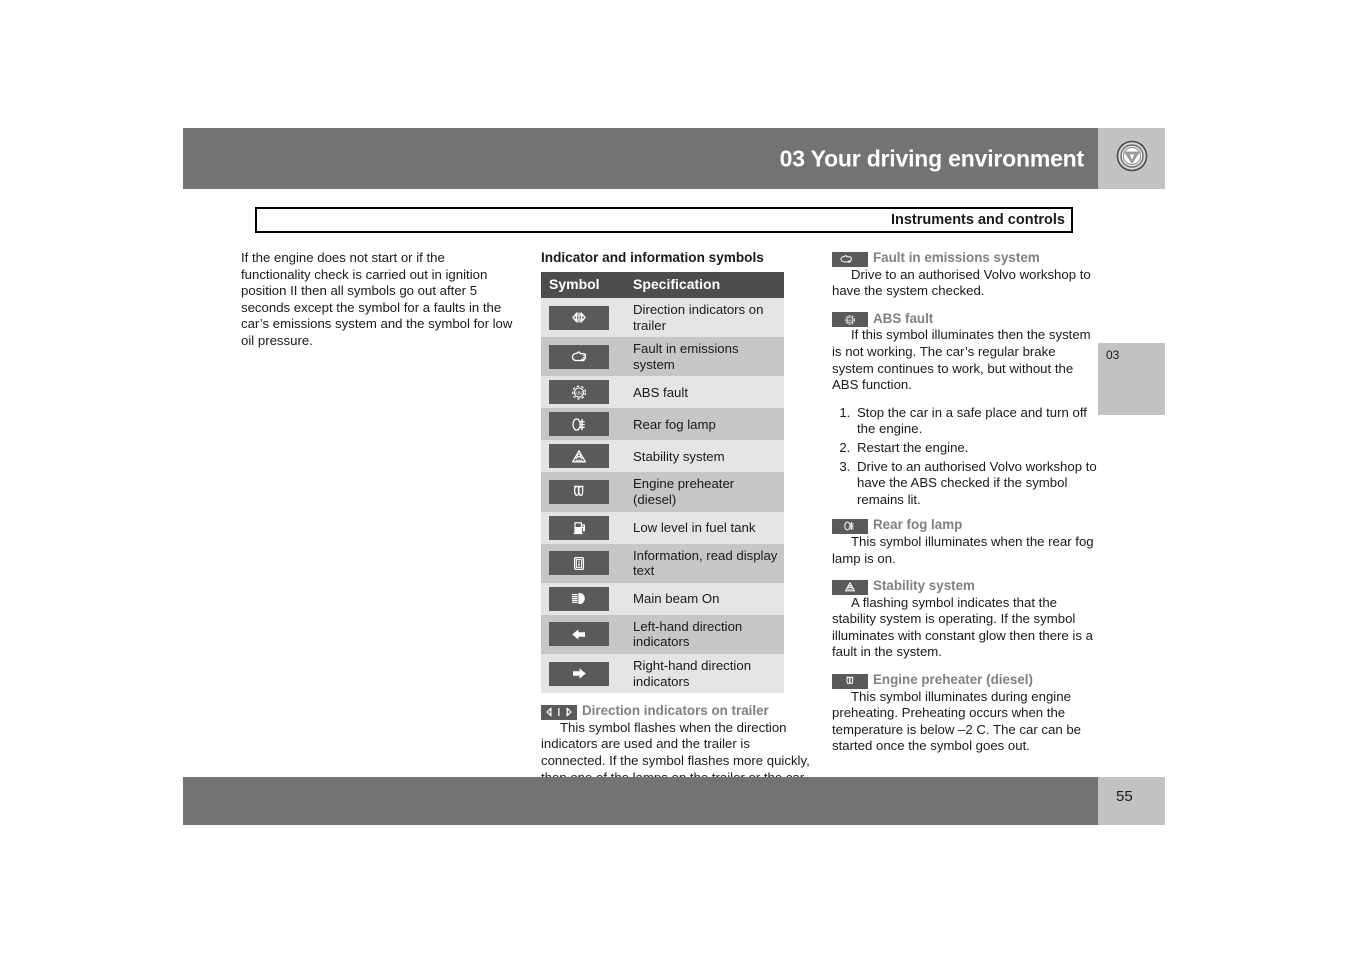 This screenshot has width=1350, height=954. I want to click on section-subtitle: Instruments and controls, so click(977, 220).